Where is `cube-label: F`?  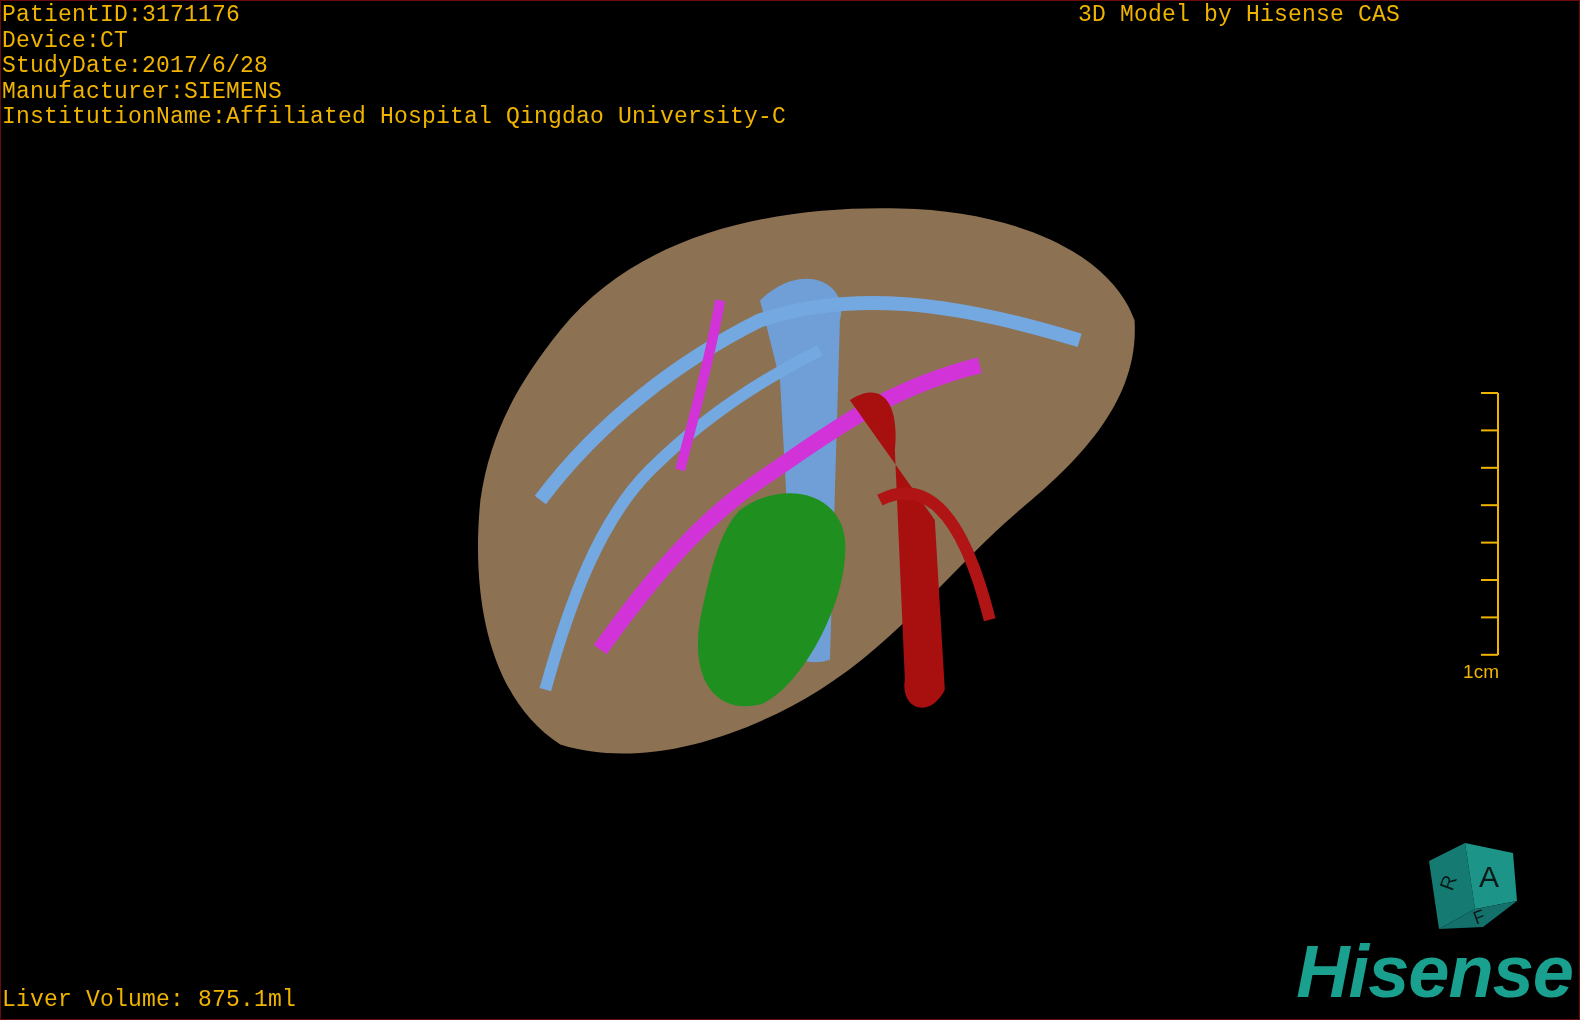
cube-label: F is located at coordinates (1479, 917).